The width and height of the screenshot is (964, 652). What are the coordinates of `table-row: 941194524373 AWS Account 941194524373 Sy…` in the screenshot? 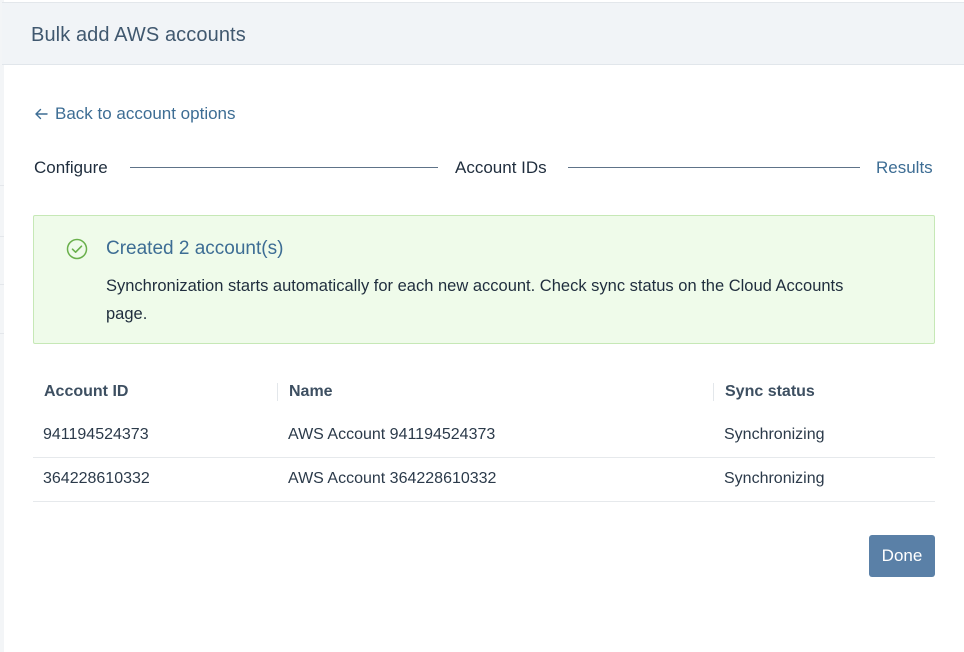 It's located at (484, 436).